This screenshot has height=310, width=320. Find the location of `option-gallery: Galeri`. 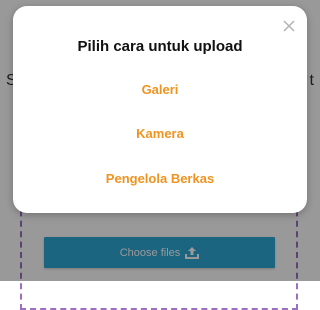

option-gallery: Galeri is located at coordinates (160, 89).